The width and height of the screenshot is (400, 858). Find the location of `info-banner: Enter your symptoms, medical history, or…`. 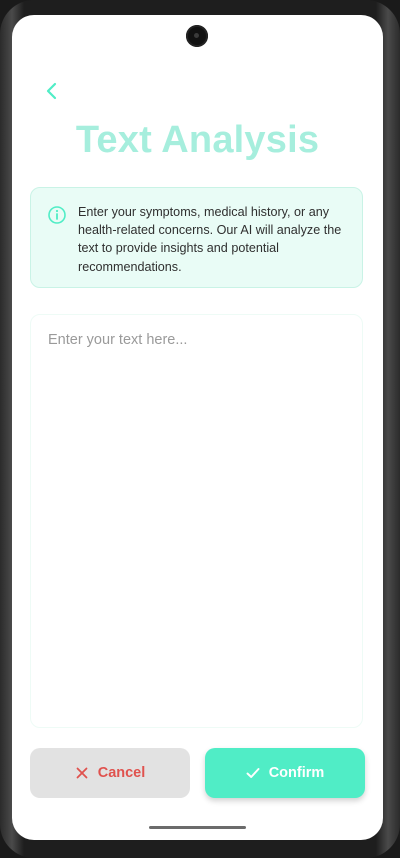

info-banner: Enter your symptoms, medical history, or… is located at coordinates (196, 237).